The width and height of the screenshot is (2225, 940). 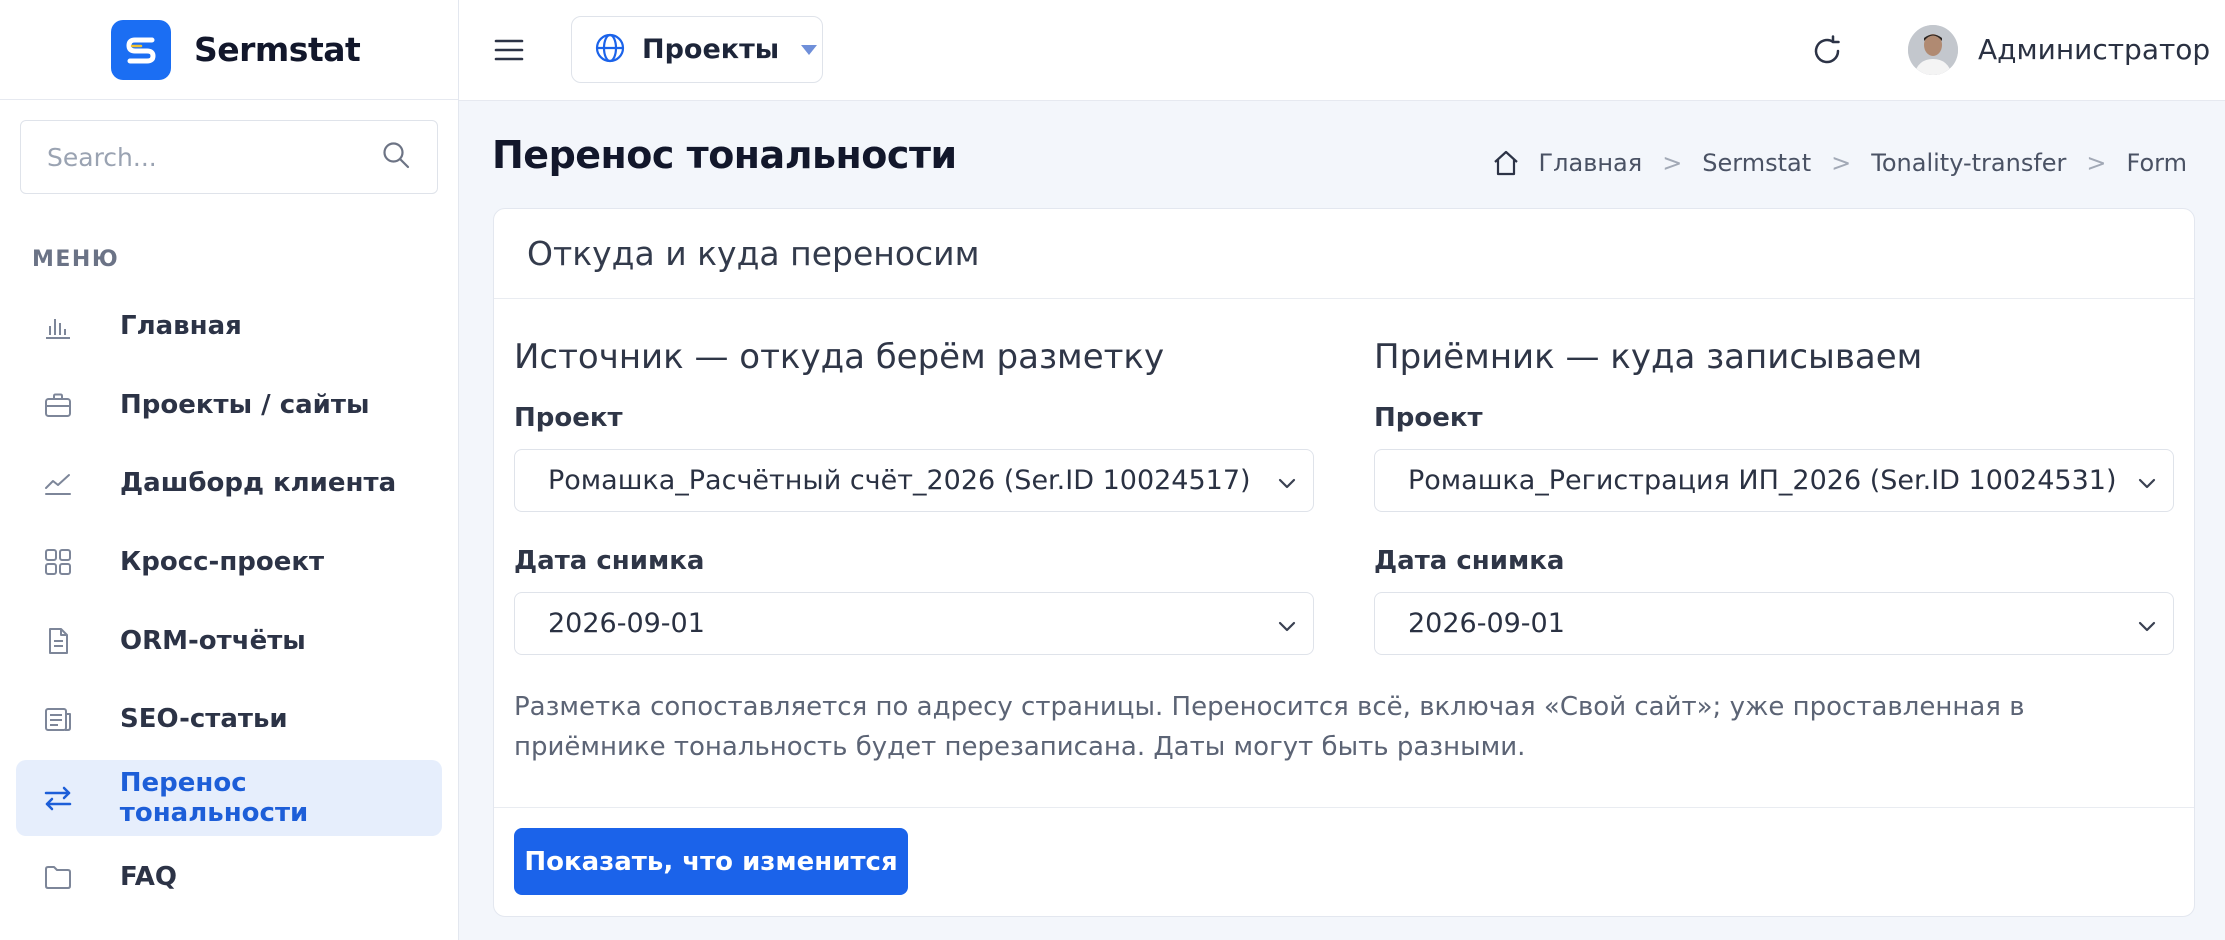 I want to click on card-title: Откуда и куда переносим, so click(x=753, y=253).